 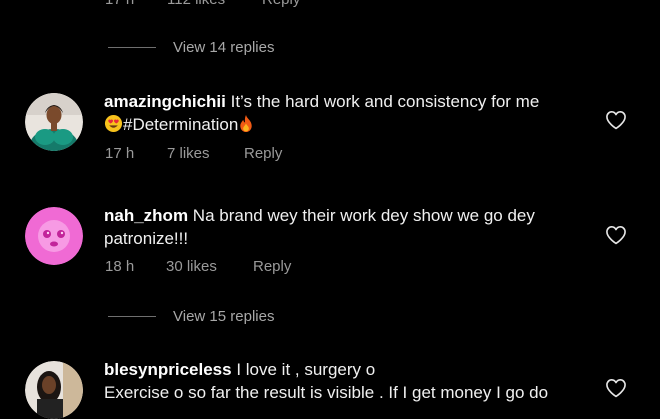 What do you see at coordinates (306, 369) in the screenshot?
I see `comment-text-line1: I love it , surgery o` at bounding box center [306, 369].